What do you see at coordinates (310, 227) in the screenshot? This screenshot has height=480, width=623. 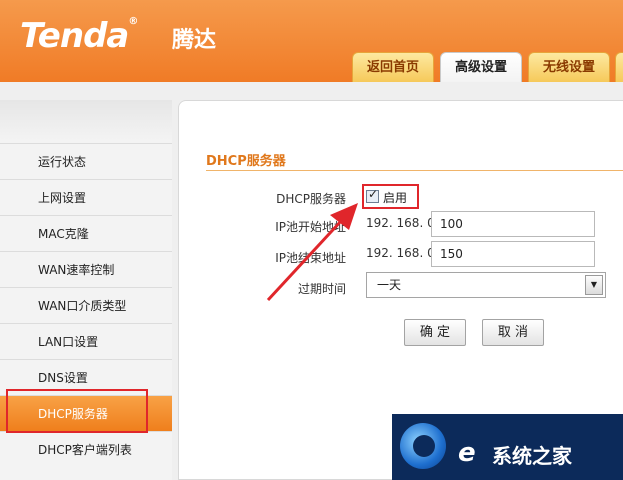 I see `ip-start-label: IP池开始地址` at bounding box center [310, 227].